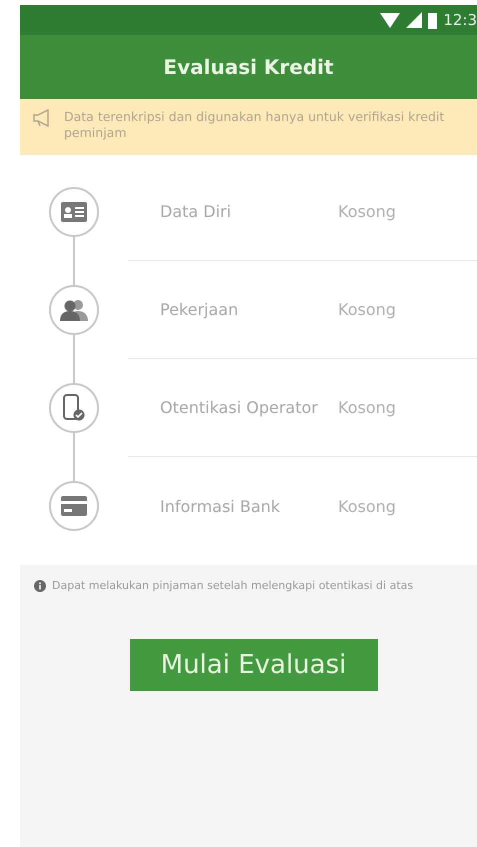 The width and height of the screenshot is (477, 847). Describe the element at coordinates (199, 309) in the screenshot. I see `step-label: Pekerjaan` at that location.